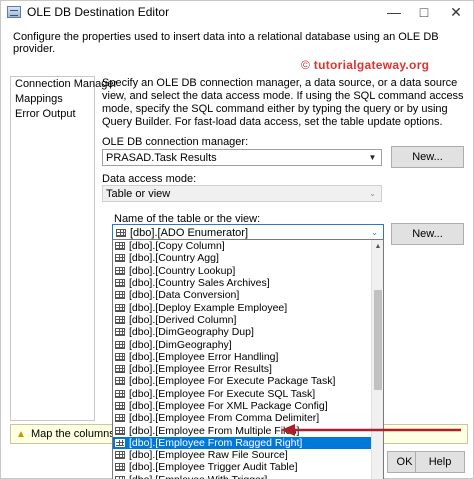  I want to click on page-item-error-output: Error Output, so click(52, 114).